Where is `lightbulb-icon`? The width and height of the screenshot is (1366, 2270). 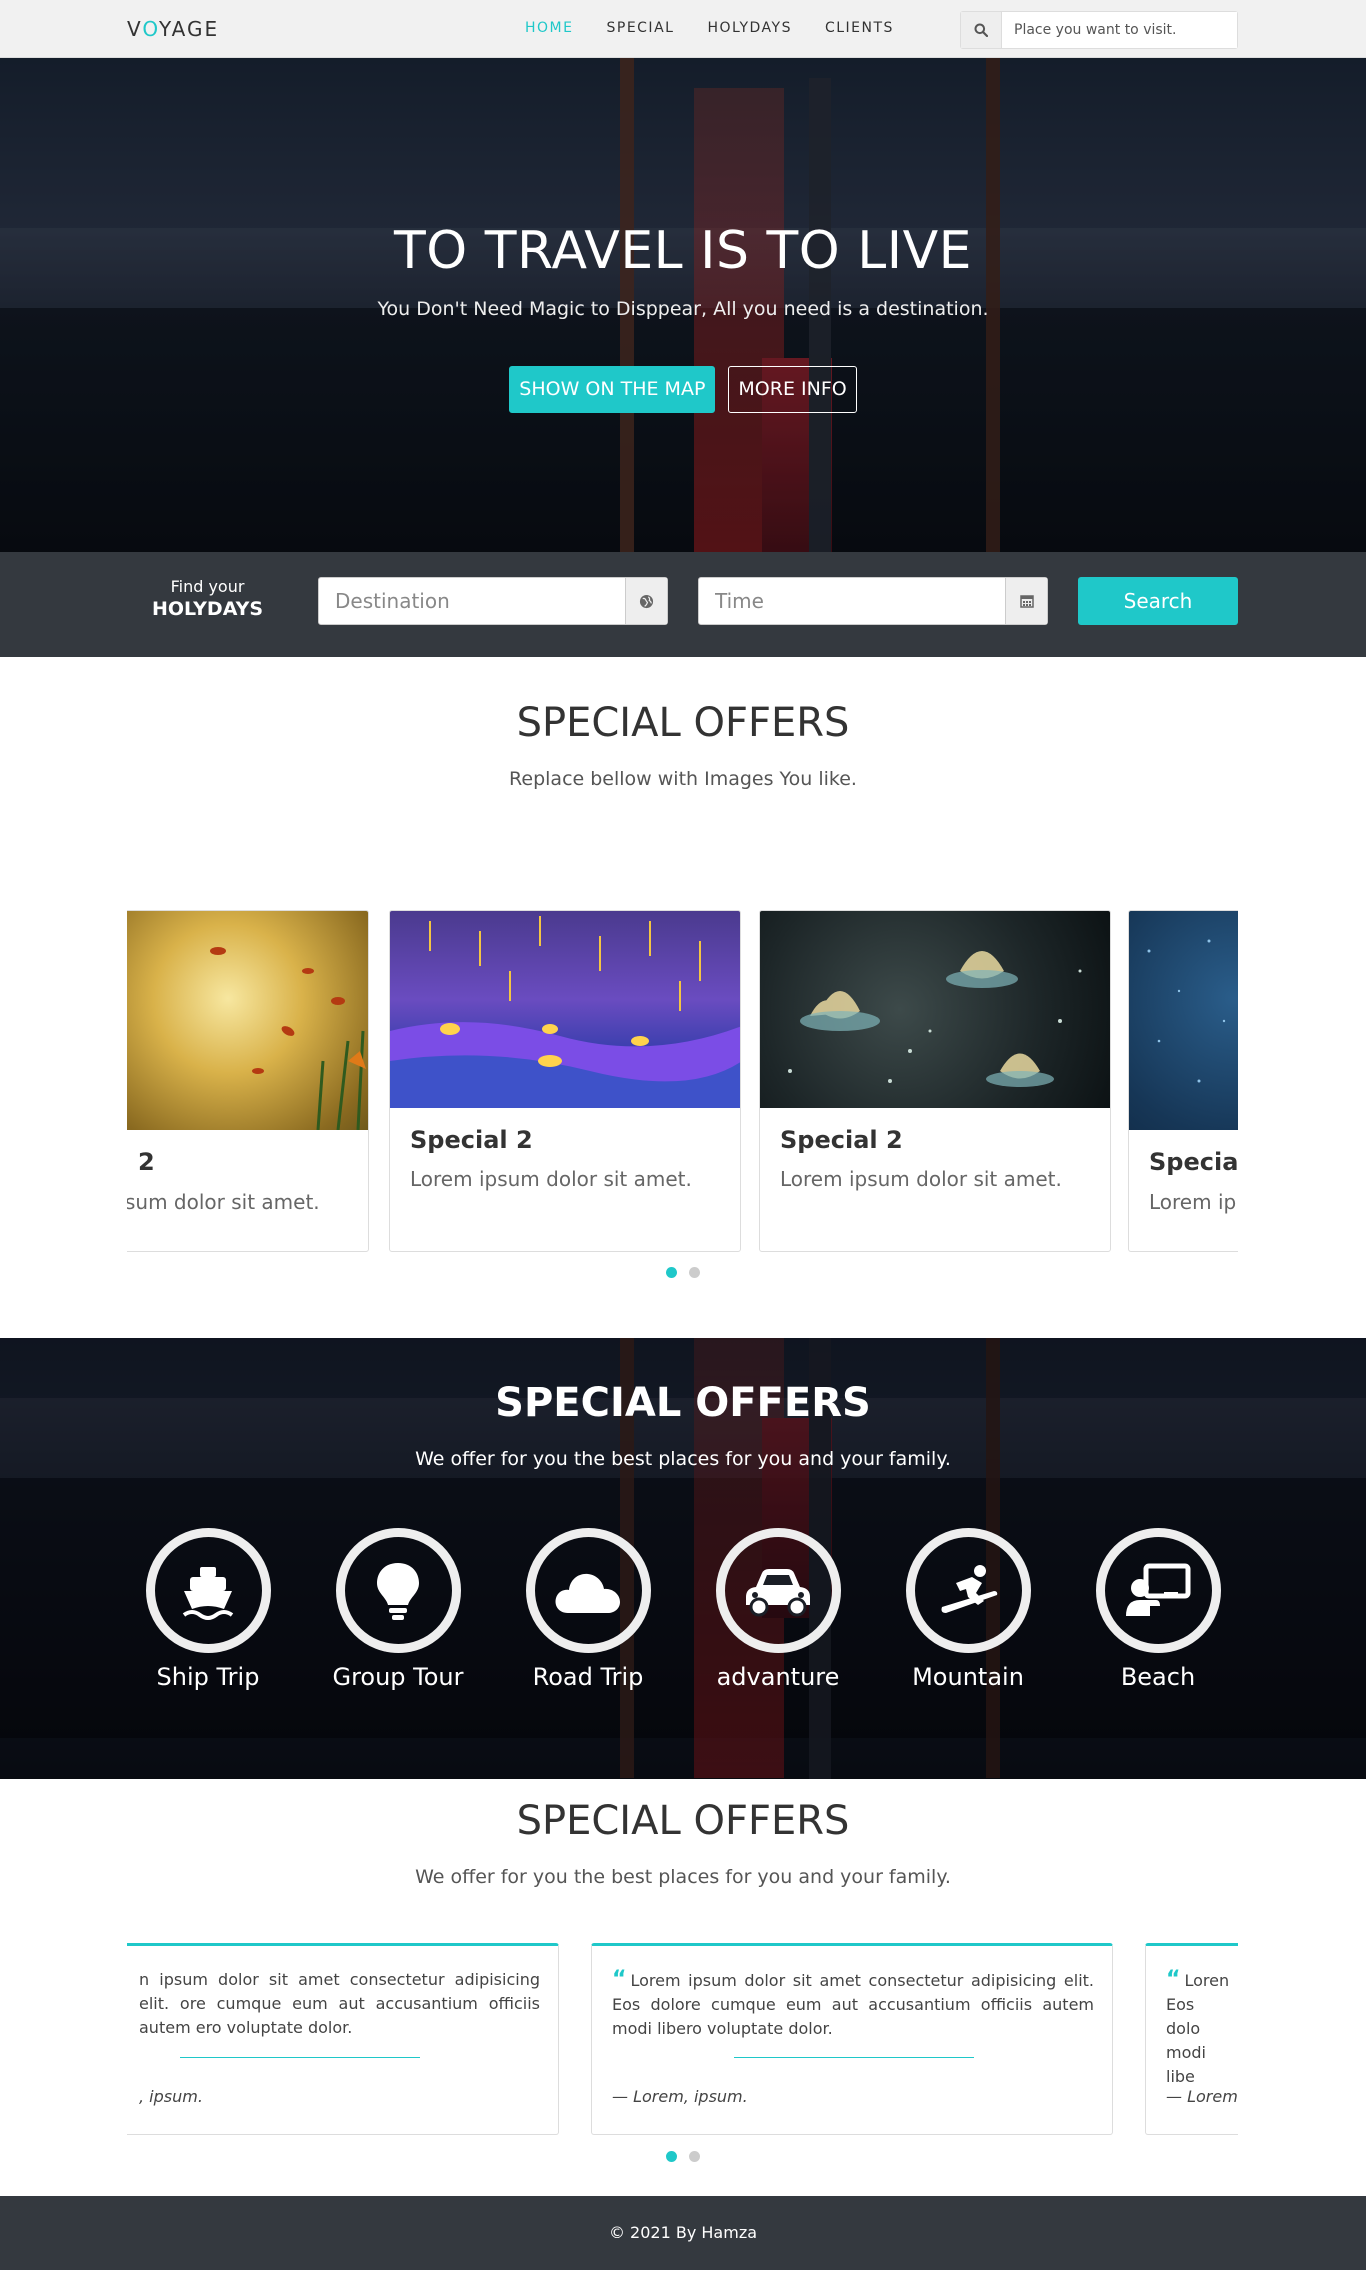 lightbulb-icon is located at coordinates (398, 1590).